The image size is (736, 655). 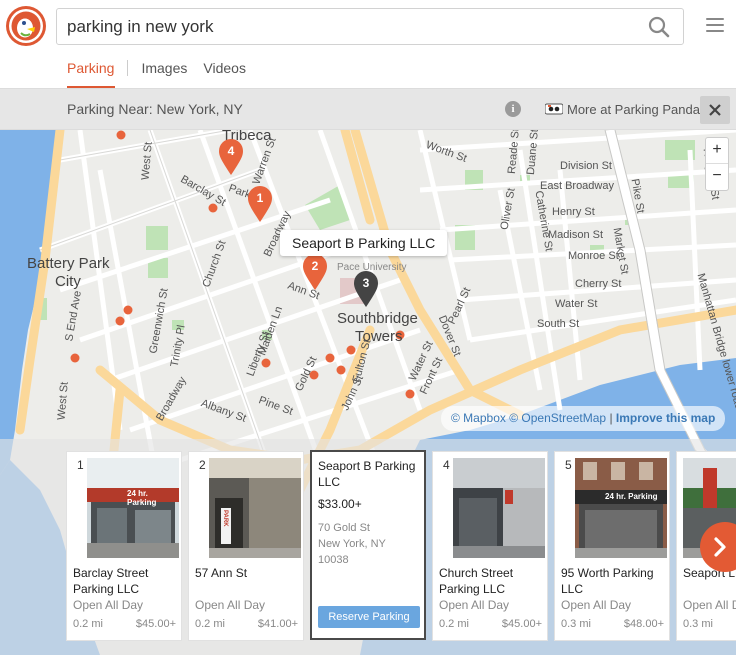 I want to click on card-price: $48.00+, so click(x=643, y=624).